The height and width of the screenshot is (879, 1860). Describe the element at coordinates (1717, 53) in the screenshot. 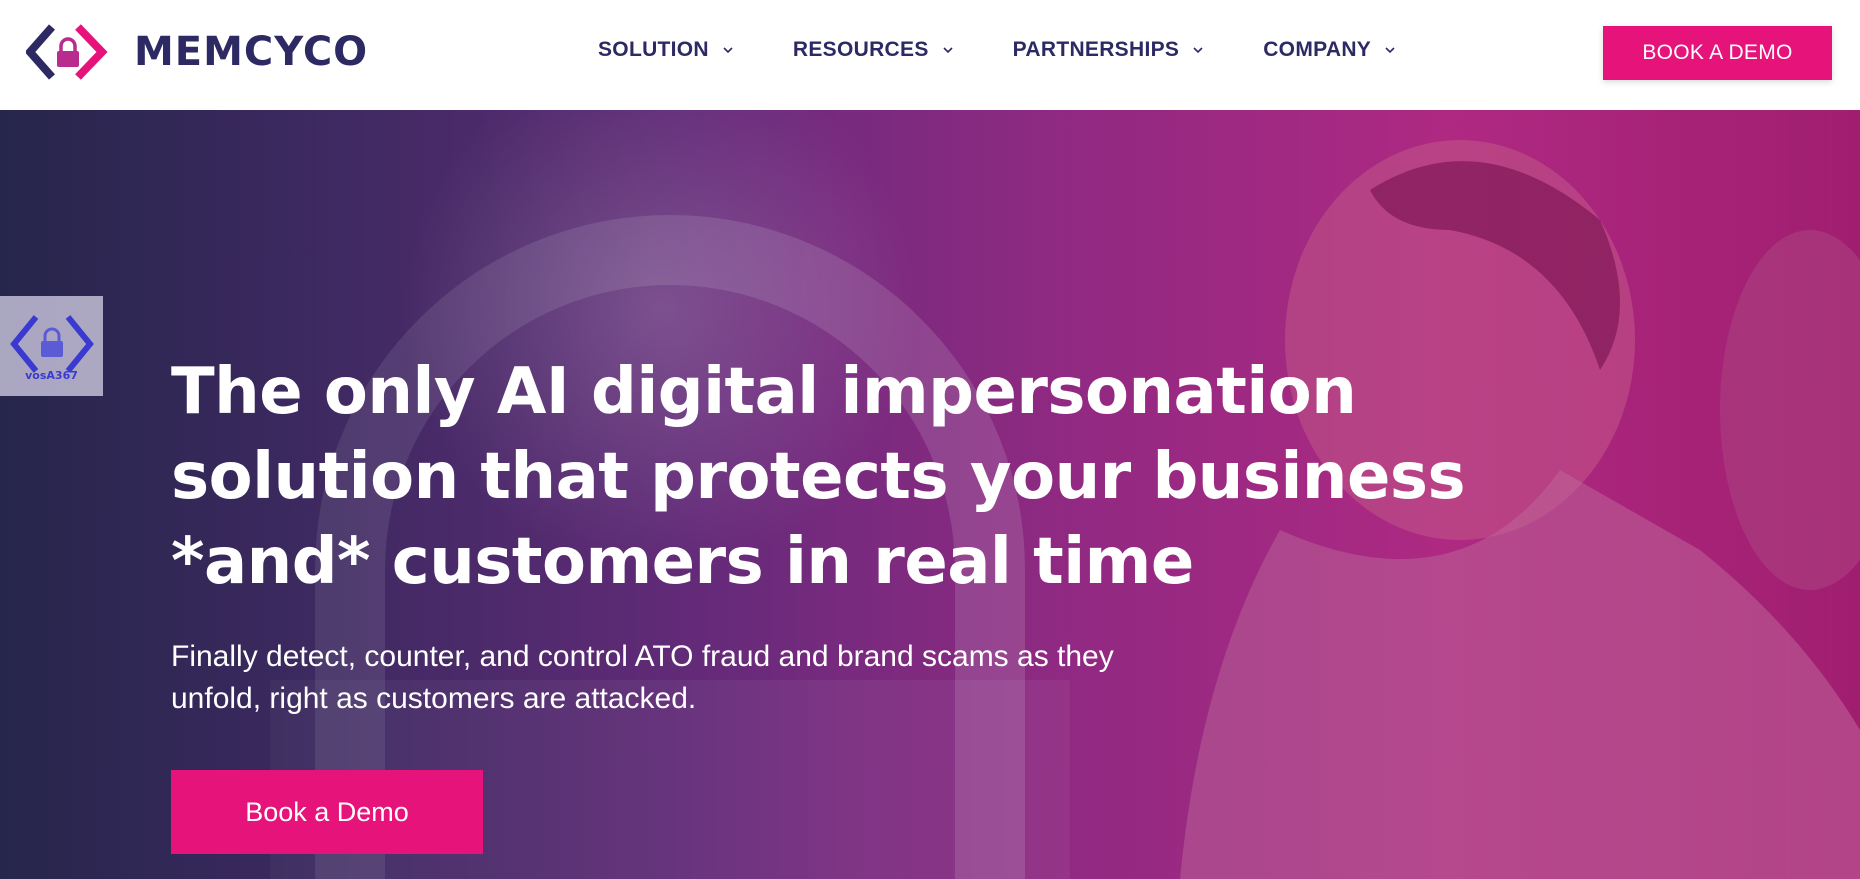

I see `book-demo-header-button: BOOK A DEMO` at that location.